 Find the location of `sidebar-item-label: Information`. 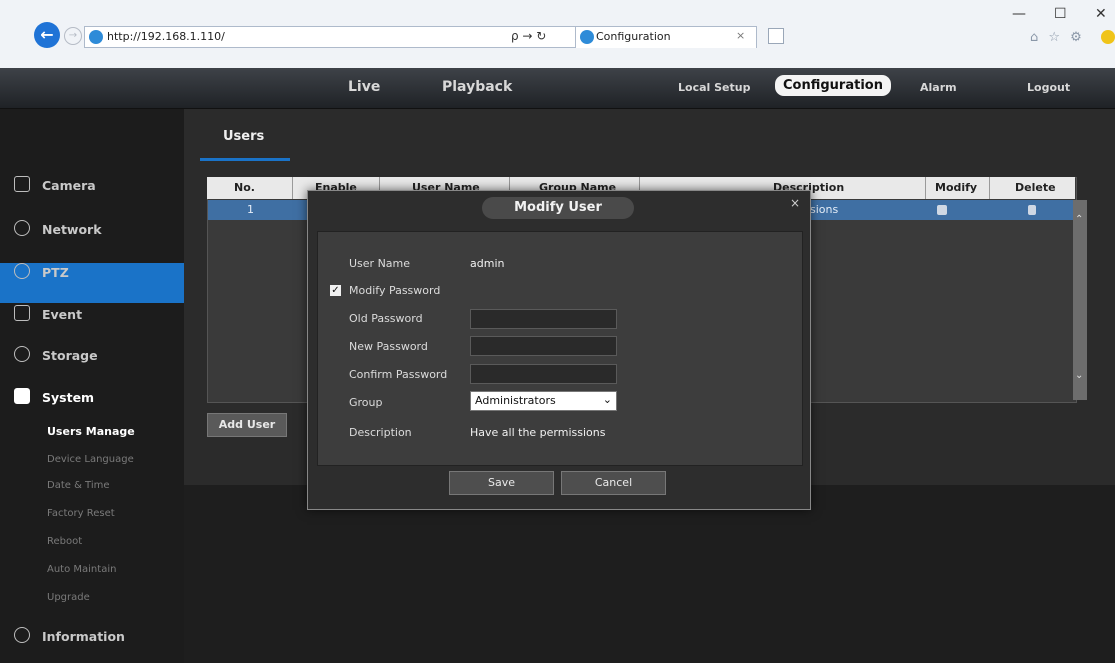

sidebar-item-label: Information is located at coordinates (83, 636).